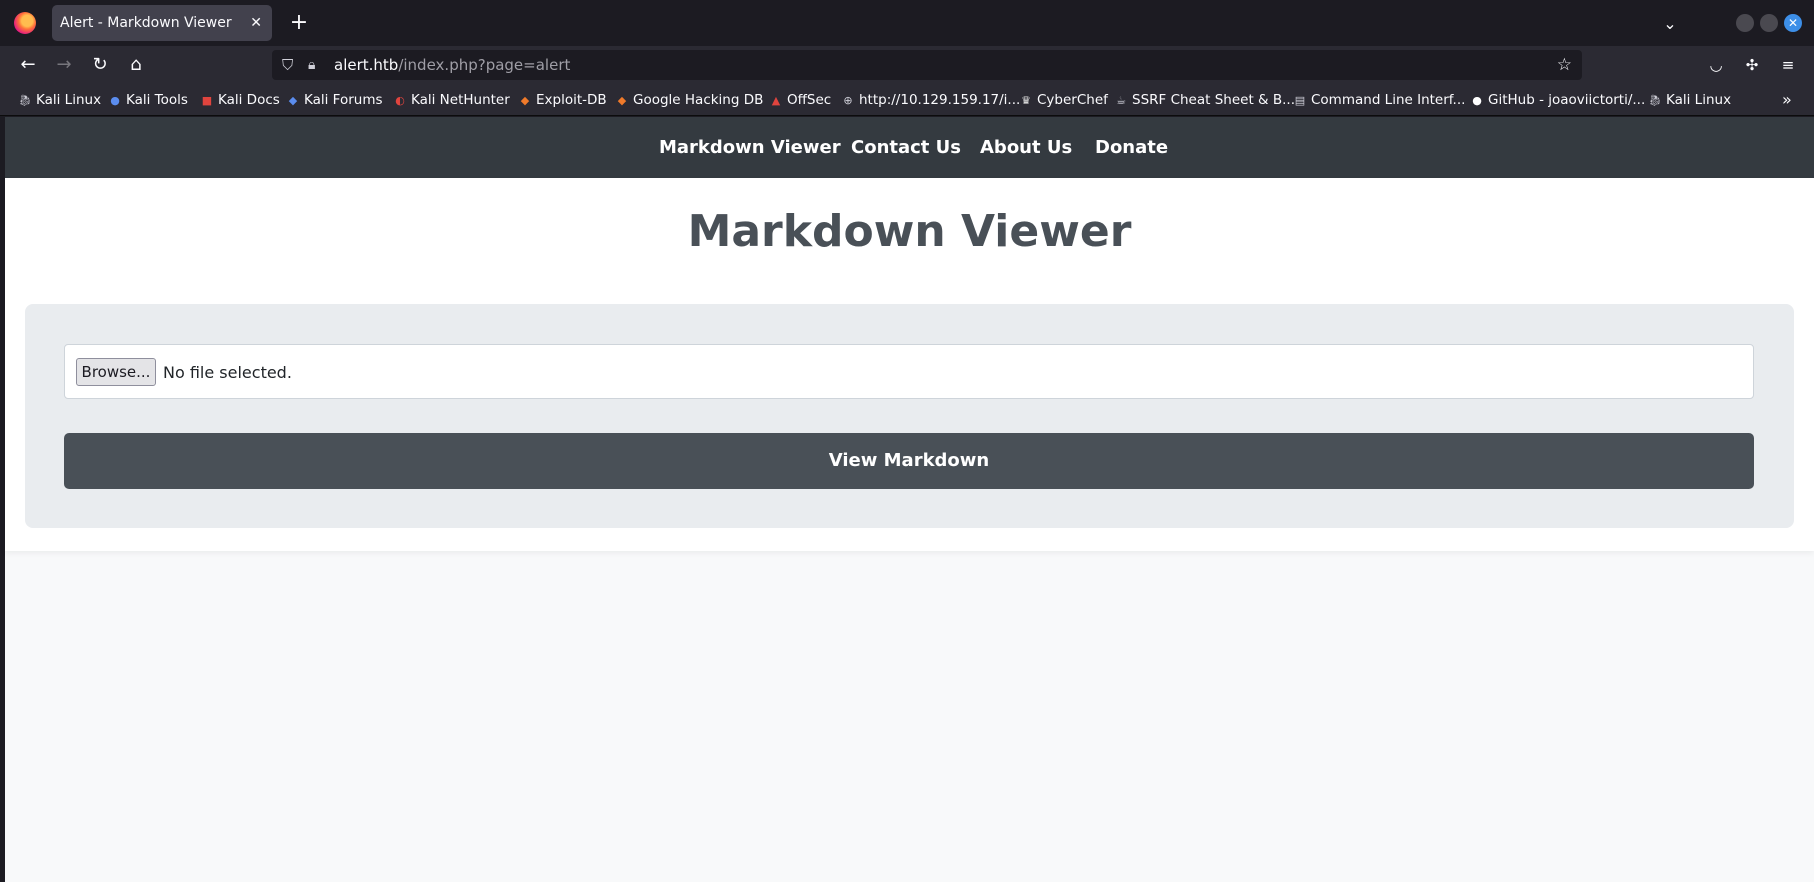 This screenshot has width=1814, height=882. I want to click on bookmark-label: Kali Docs, so click(249, 100).